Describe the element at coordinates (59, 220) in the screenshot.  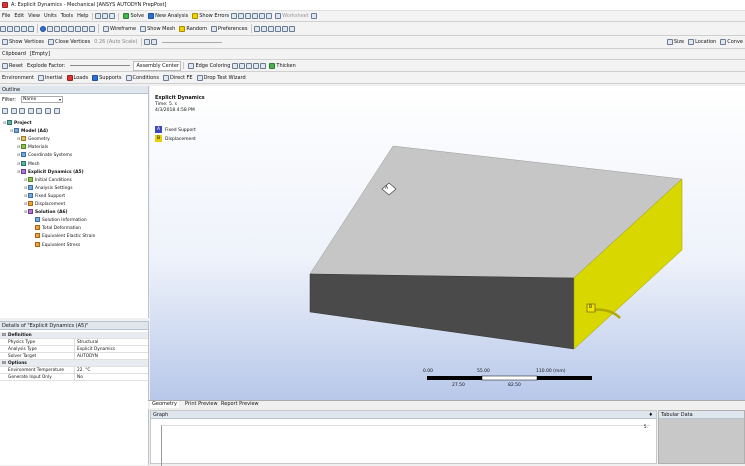
I see `tree-item-solution-information: Solution Information` at that location.